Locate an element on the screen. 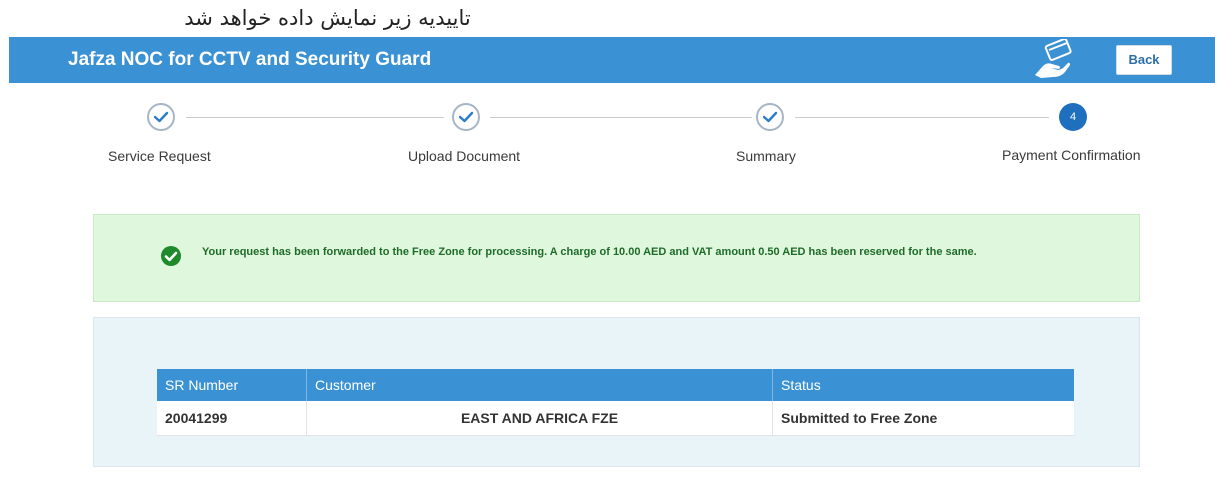 The height and width of the screenshot is (494, 1222). step-label-upload-document: Upload Document is located at coordinates (464, 156).